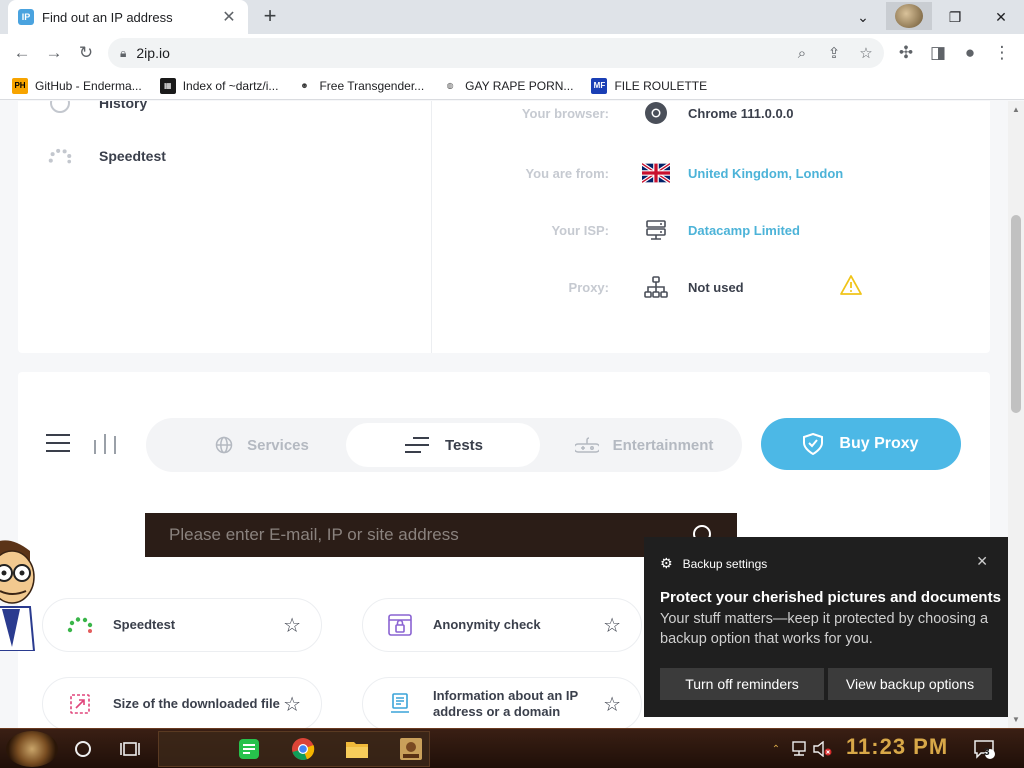  What do you see at coordinates (987, 752) in the screenshot?
I see `notification-count: 3` at bounding box center [987, 752].